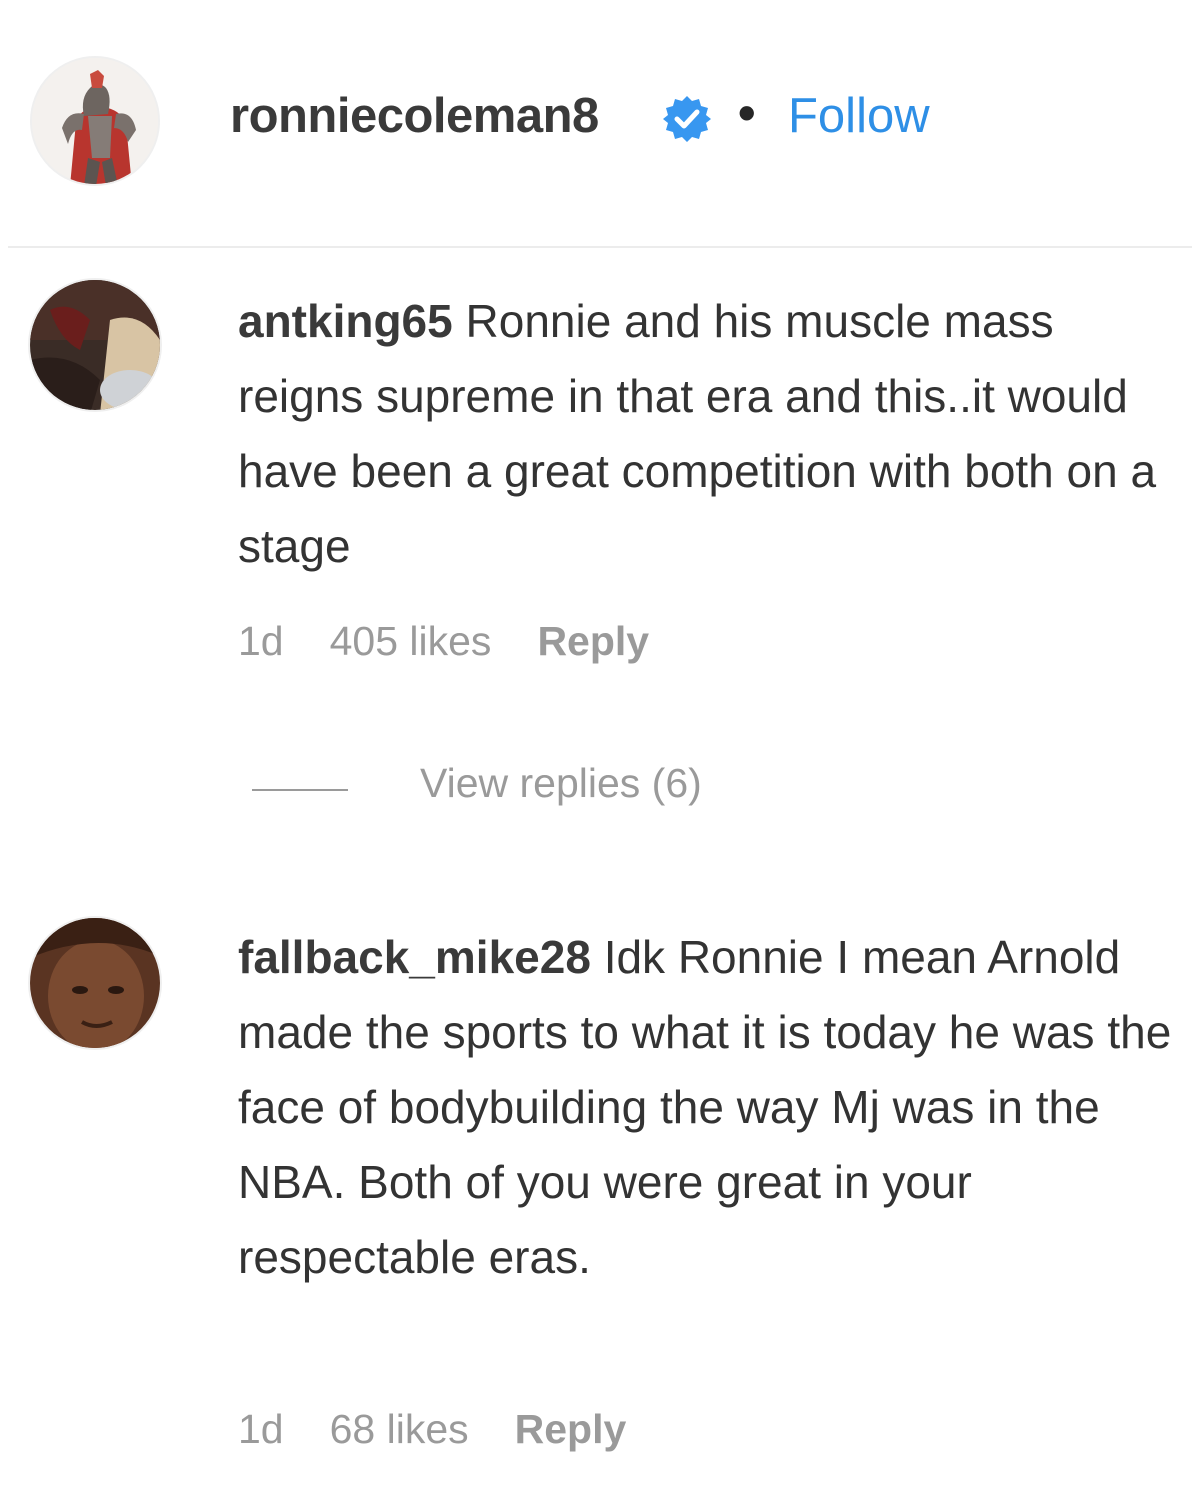 The width and height of the screenshot is (1200, 1500). I want to click on comment-author: fallback_mike28, so click(414, 957).